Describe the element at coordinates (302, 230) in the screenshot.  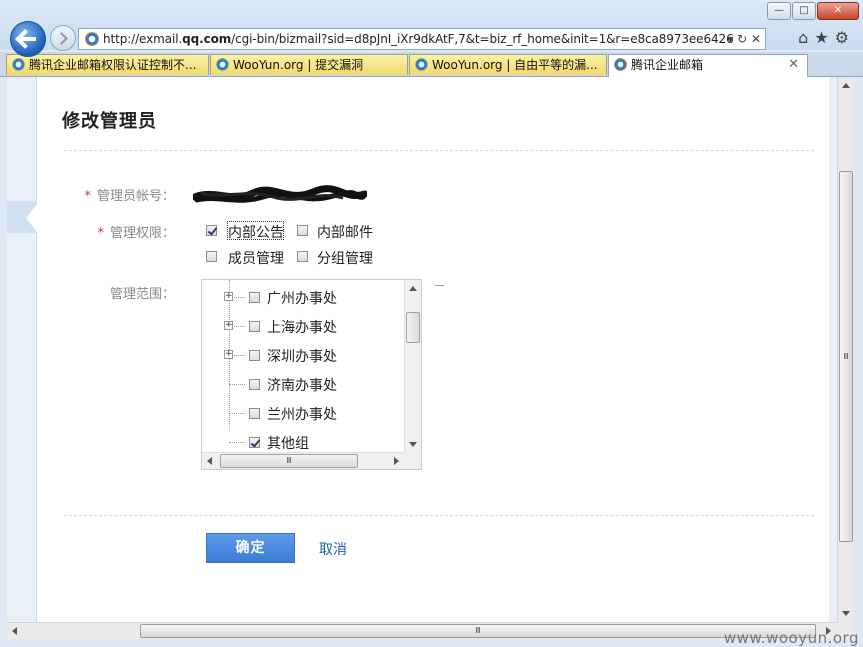
I see `permission-checkbox-internal-mail` at that location.